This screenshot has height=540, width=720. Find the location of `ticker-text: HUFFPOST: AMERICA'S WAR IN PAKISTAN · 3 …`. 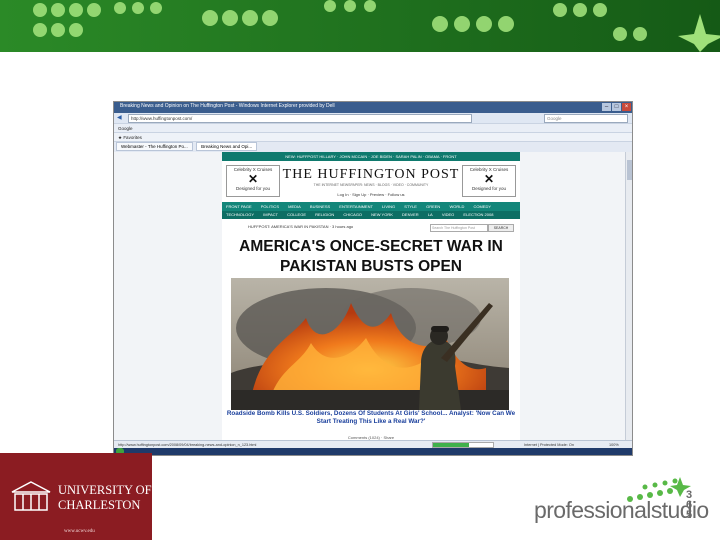

ticker-text: HUFFPOST: AMERICA'S WAR IN PAKISTAN · 3 … is located at coordinates (300, 226).